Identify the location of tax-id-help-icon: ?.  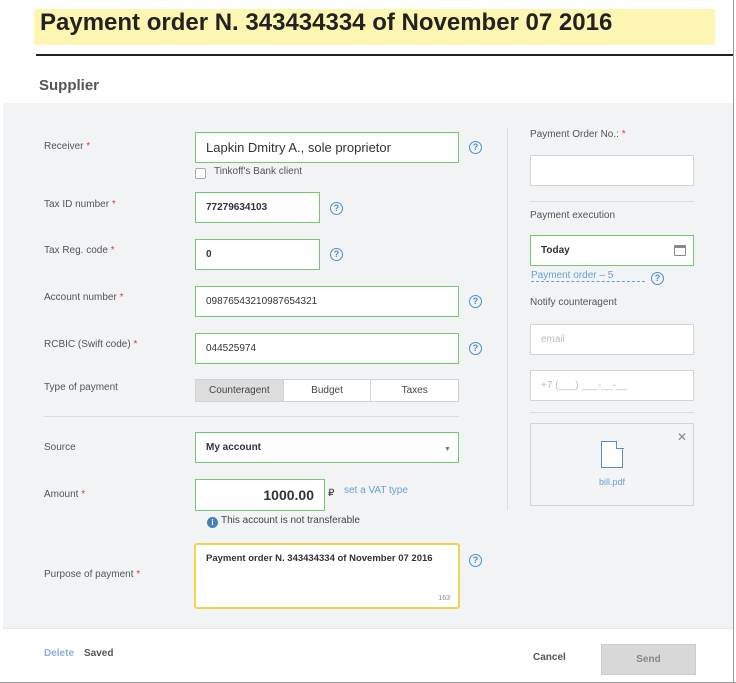
(336, 208).